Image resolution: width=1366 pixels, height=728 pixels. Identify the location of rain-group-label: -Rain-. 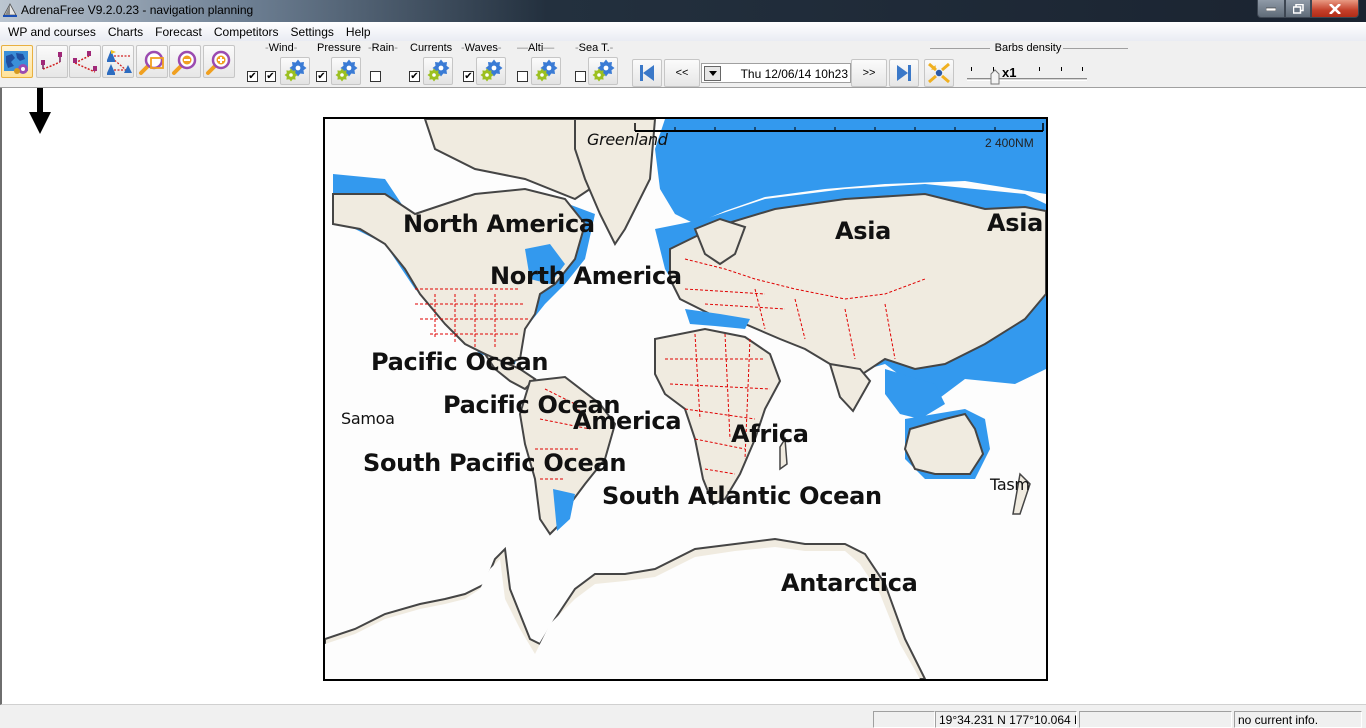
(383, 48).